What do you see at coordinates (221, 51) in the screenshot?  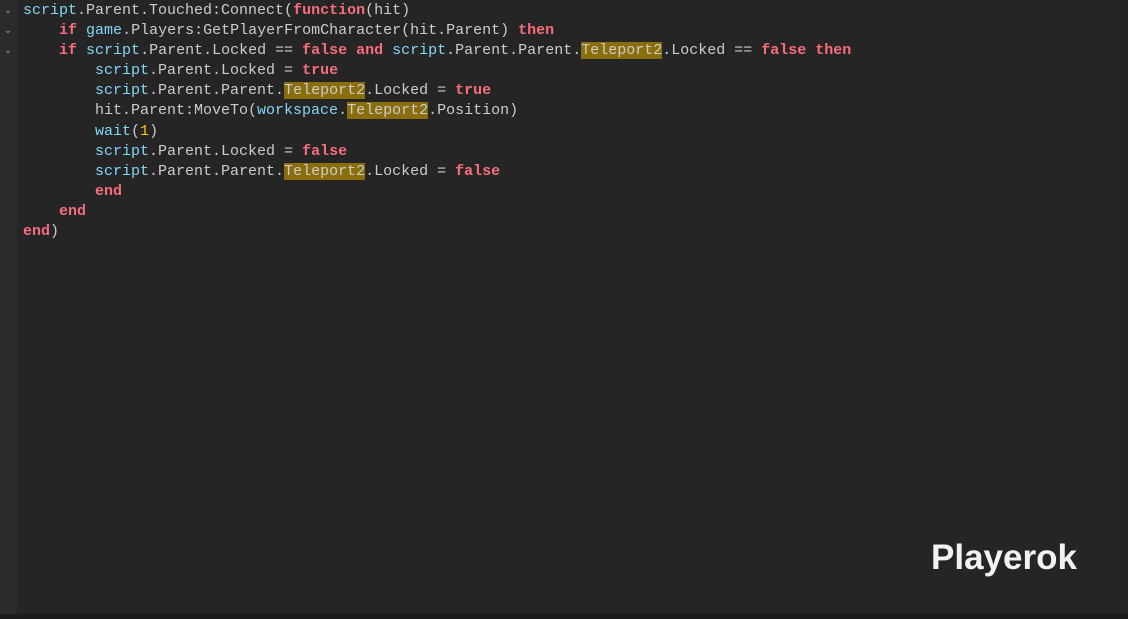 I see `code-token: .Parent.Locked ==` at bounding box center [221, 51].